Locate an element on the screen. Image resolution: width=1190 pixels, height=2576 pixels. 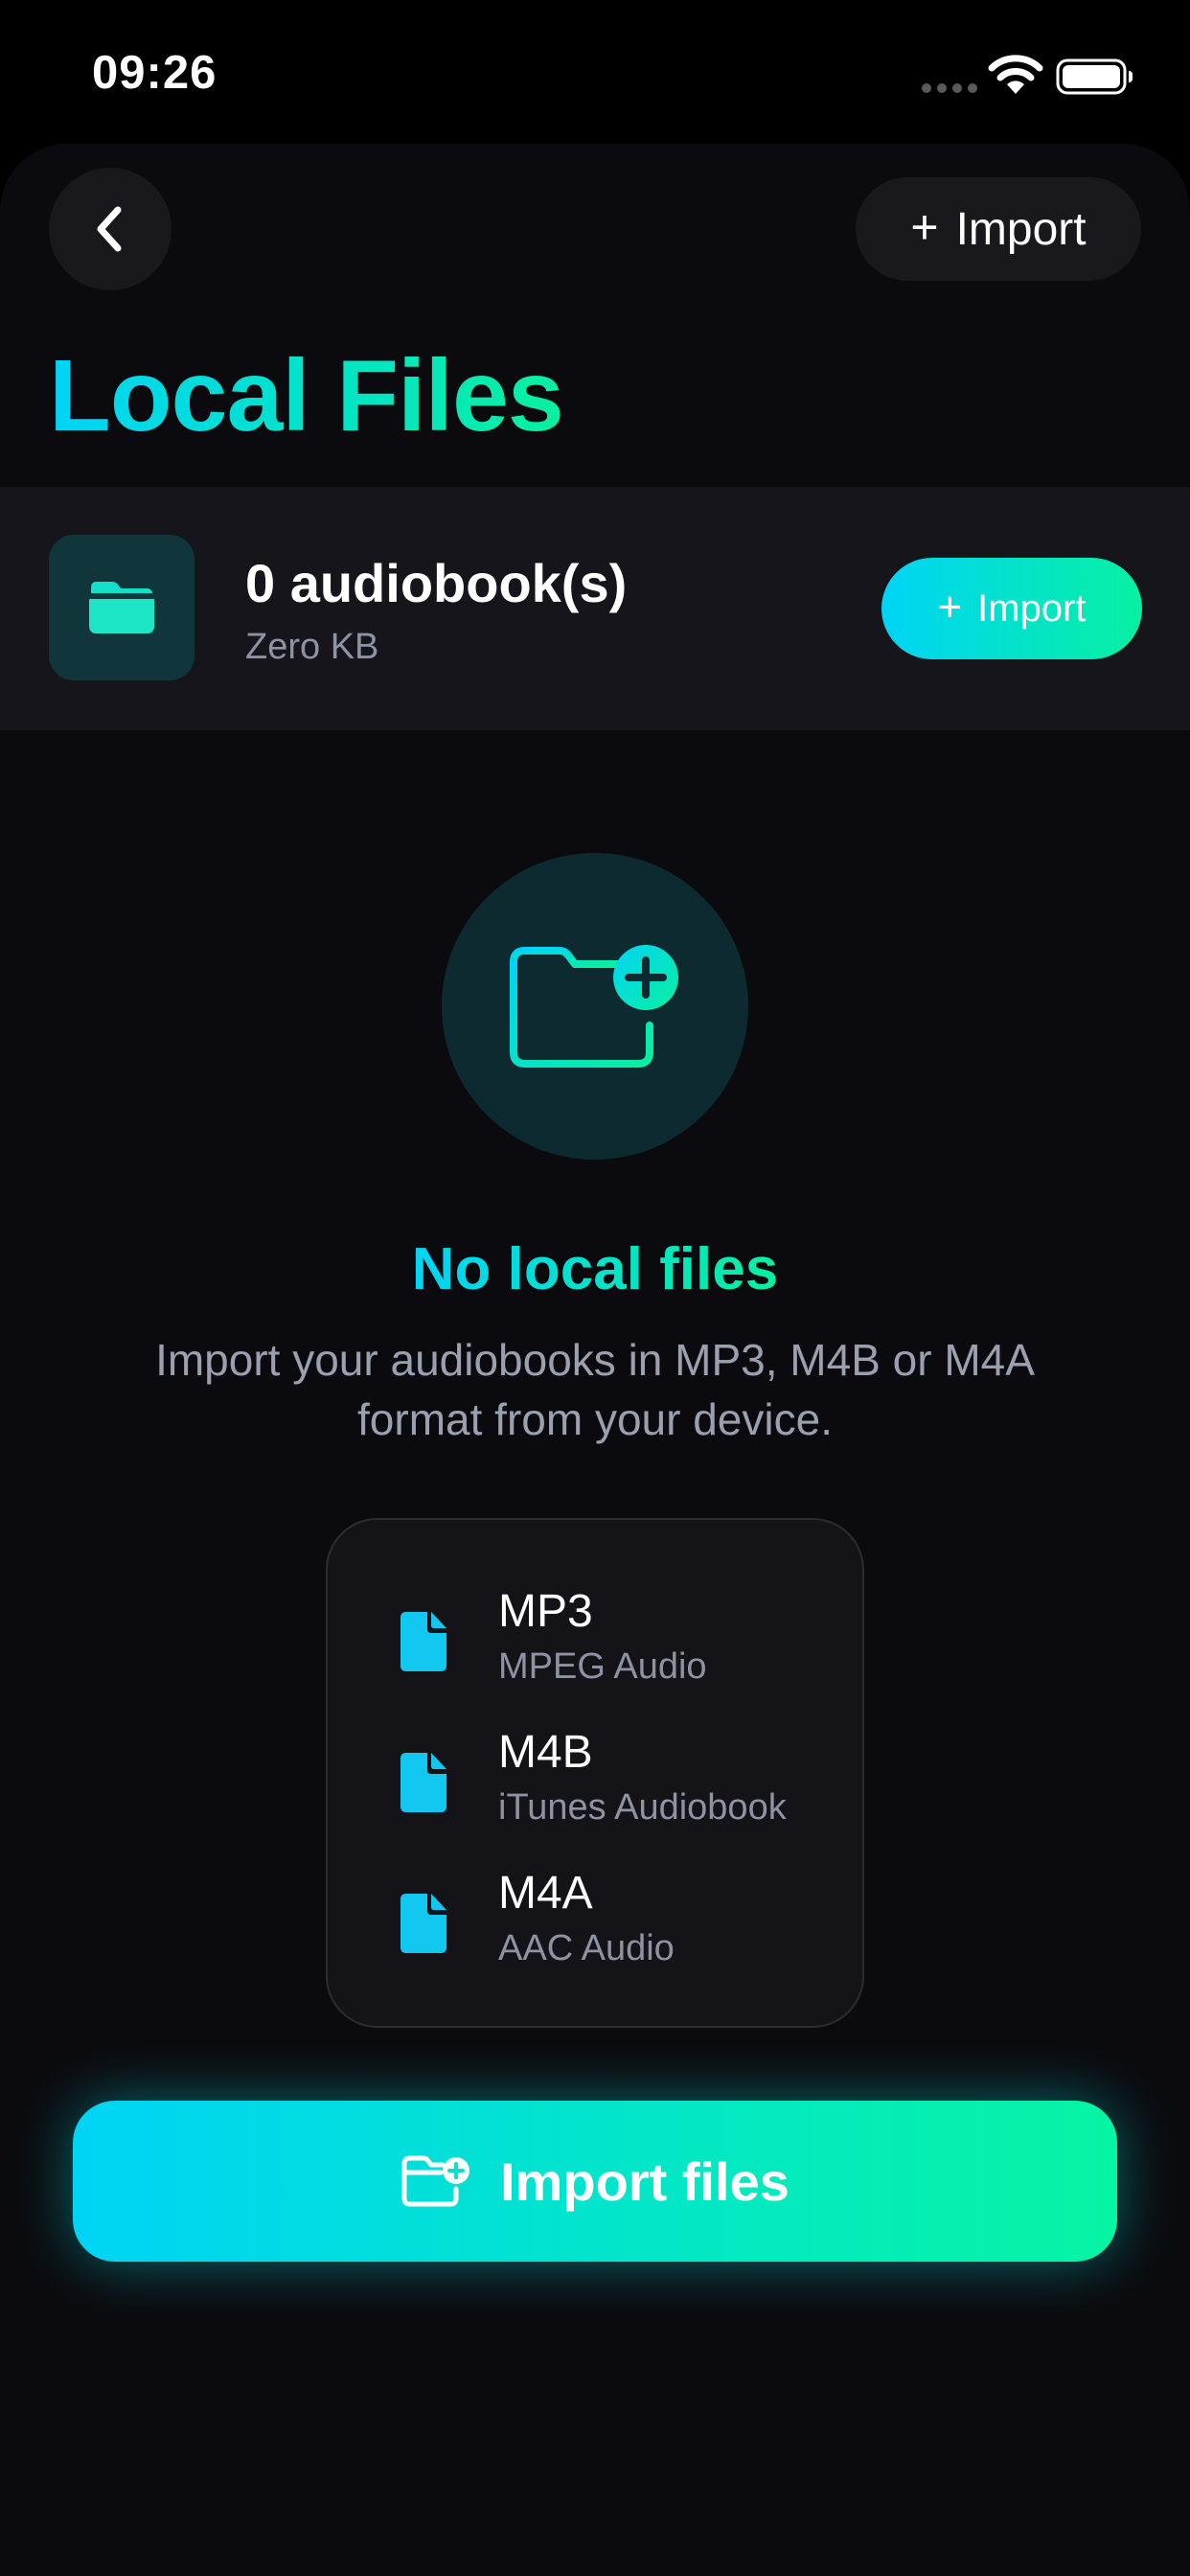
format-description: AAC Audio is located at coordinates (587, 1948).